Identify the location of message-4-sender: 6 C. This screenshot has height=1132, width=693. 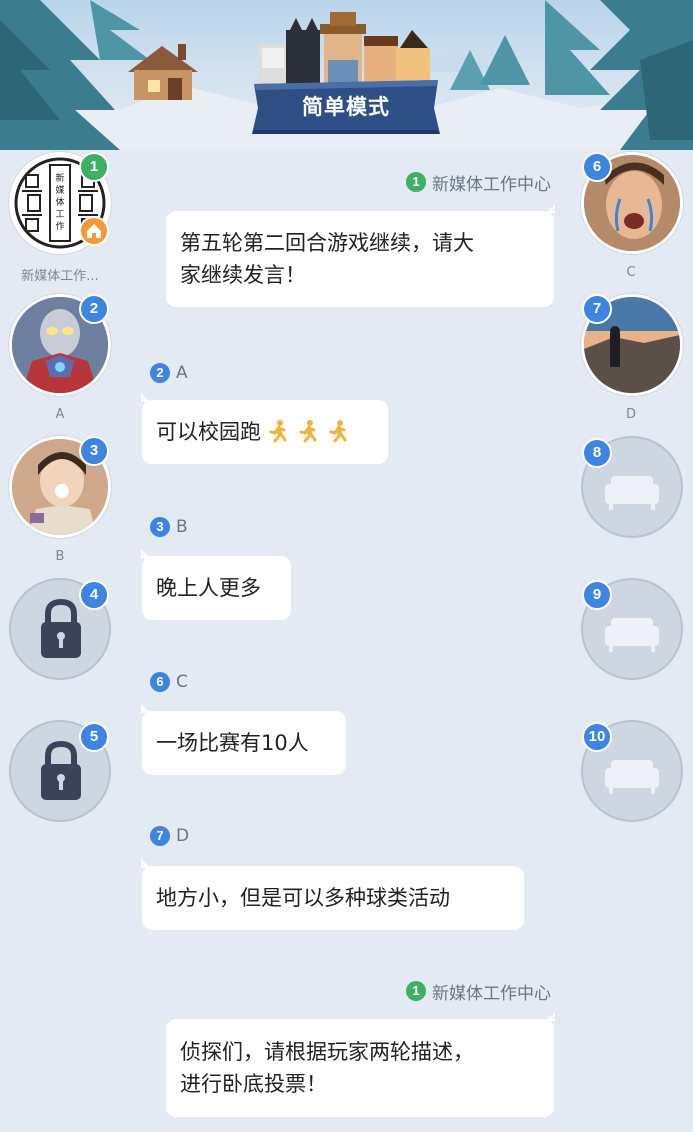
(169, 682).